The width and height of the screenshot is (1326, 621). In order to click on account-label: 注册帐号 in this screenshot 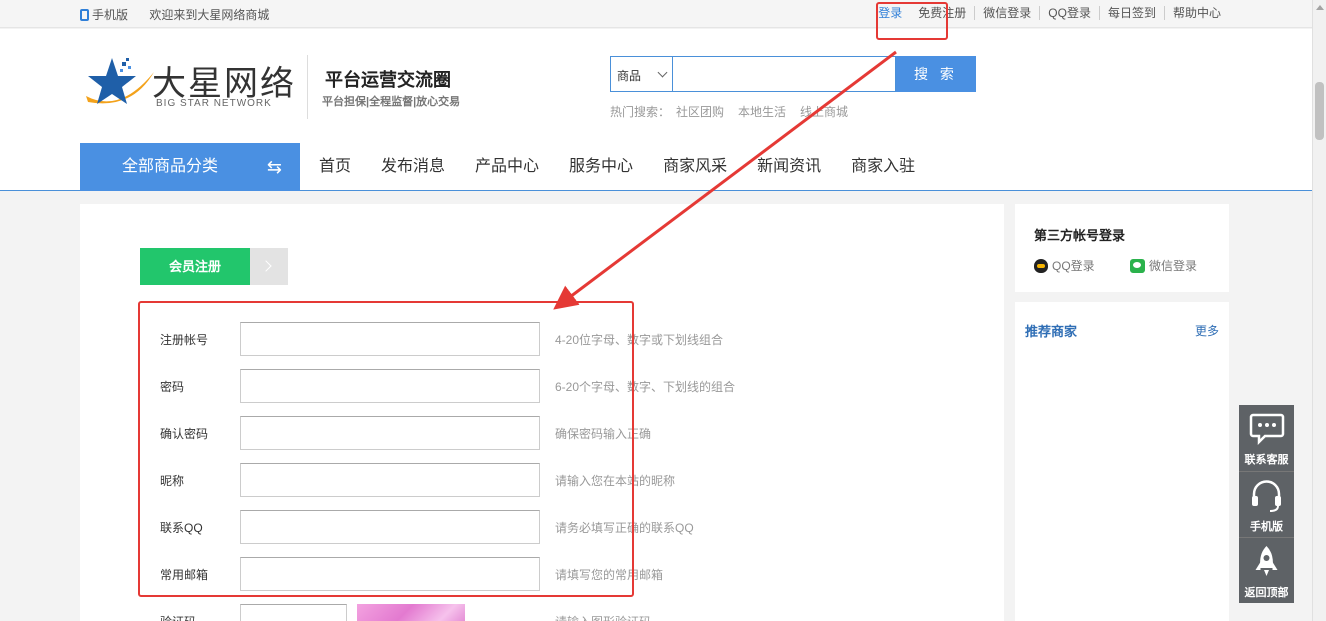, I will do `click(184, 340)`.